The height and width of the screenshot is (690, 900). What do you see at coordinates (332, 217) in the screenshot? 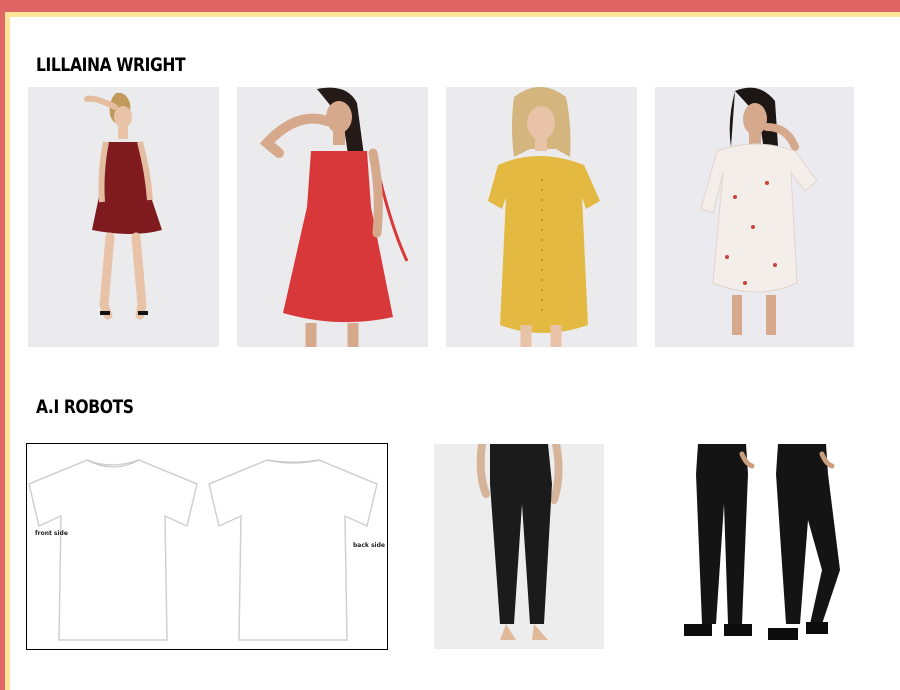
I see `product-image-red-floral-dress` at bounding box center [332, 217].